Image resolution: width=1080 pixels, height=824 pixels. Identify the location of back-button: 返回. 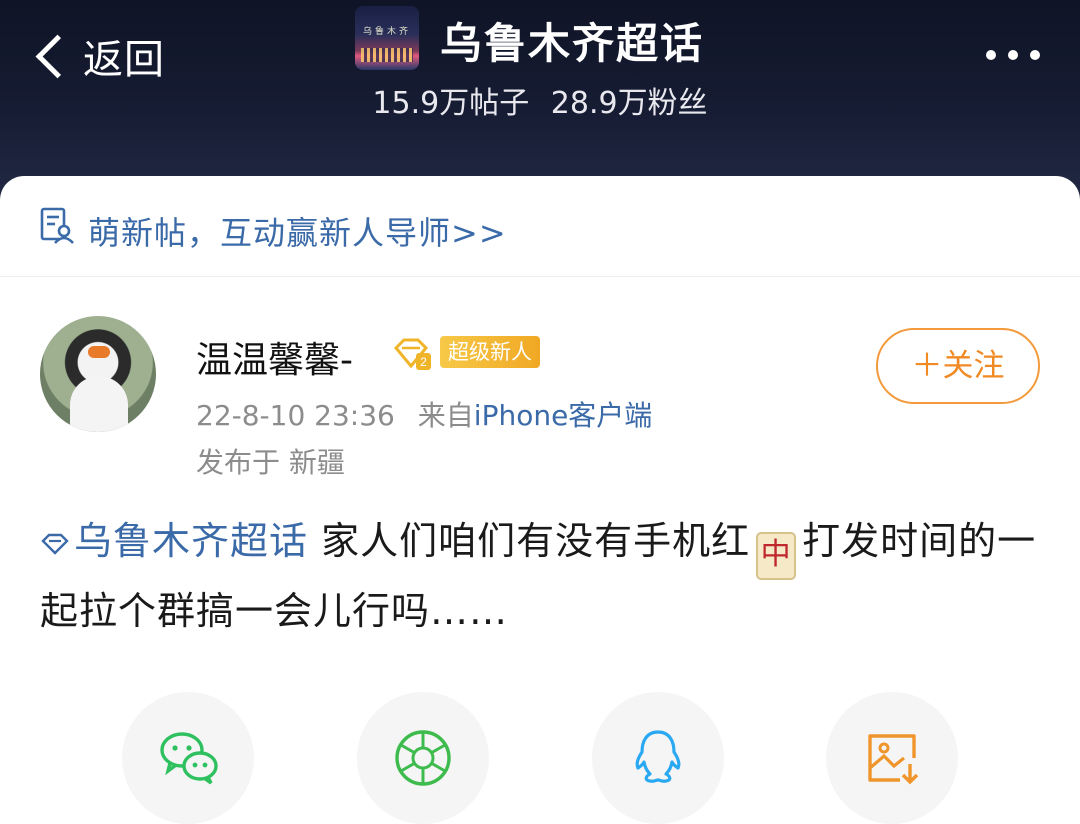
(97, 56).